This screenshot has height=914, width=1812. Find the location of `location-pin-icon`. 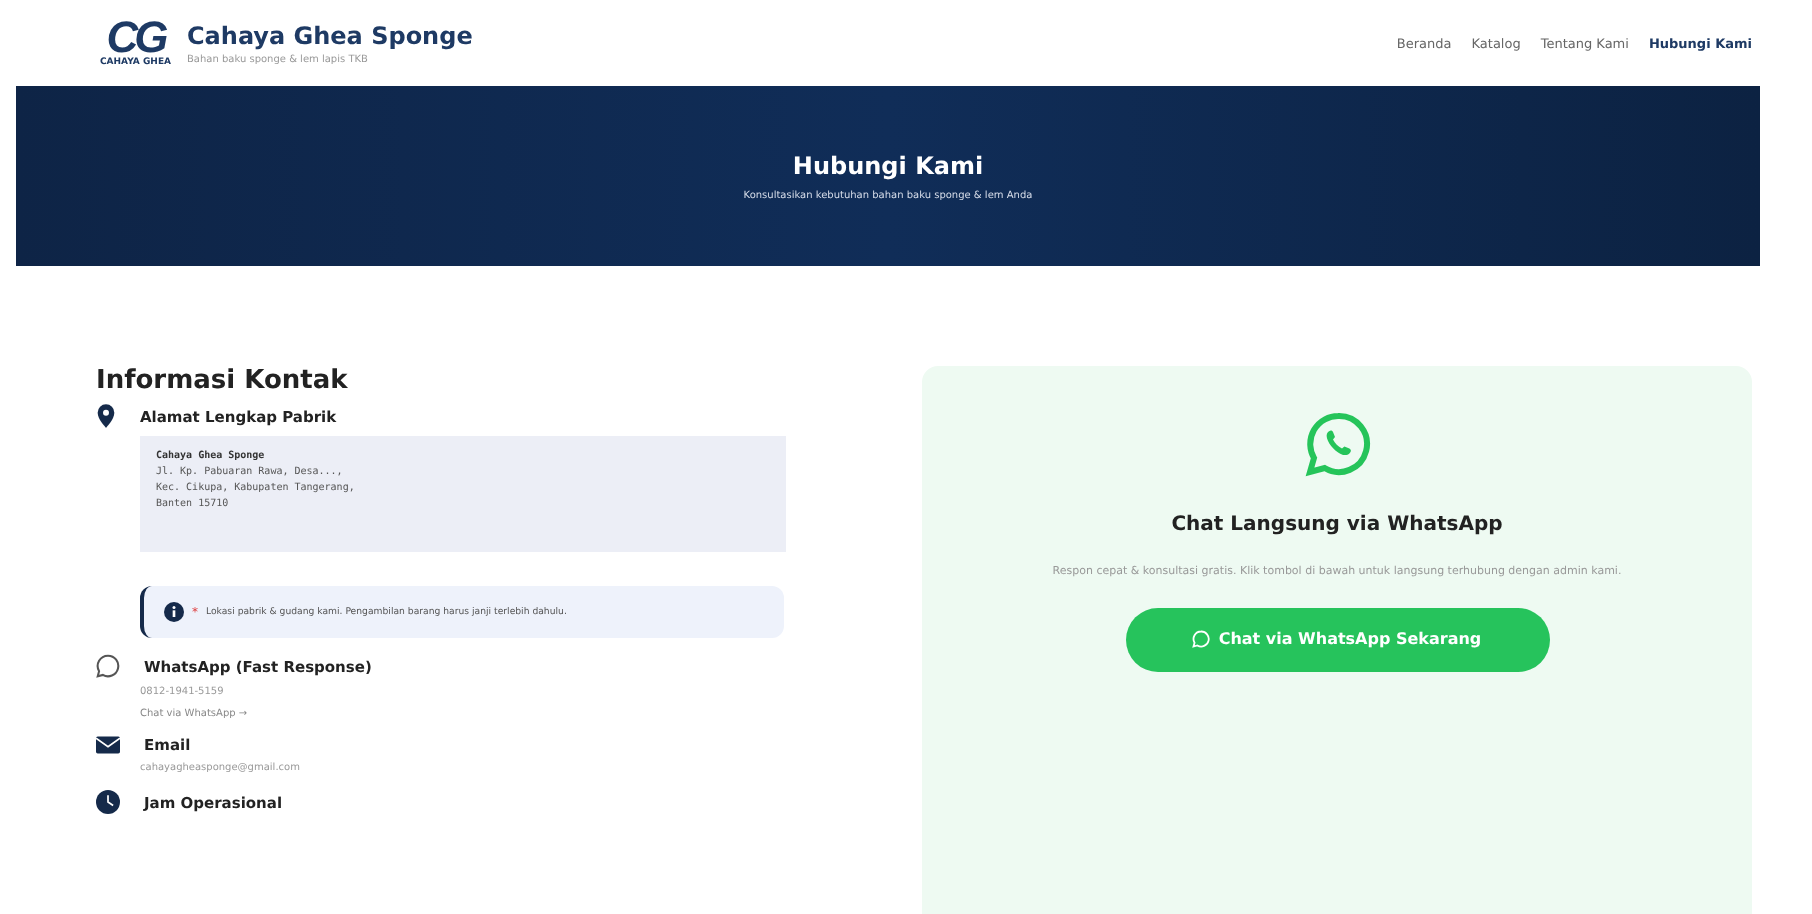

location-pin-icon is located at coordinates (106, 416).